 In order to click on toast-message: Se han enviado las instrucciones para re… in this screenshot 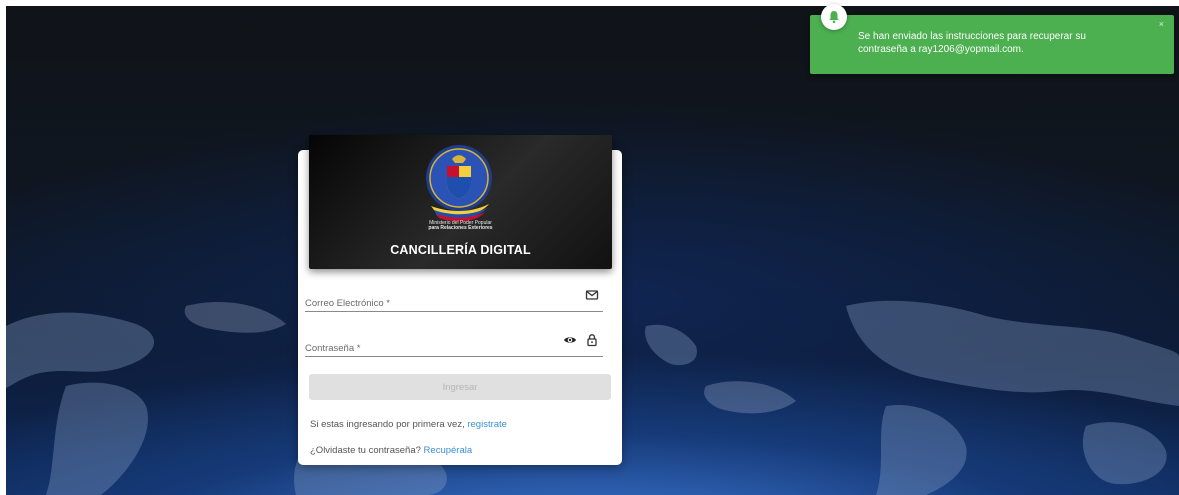, I will do `click(972, 43)`.